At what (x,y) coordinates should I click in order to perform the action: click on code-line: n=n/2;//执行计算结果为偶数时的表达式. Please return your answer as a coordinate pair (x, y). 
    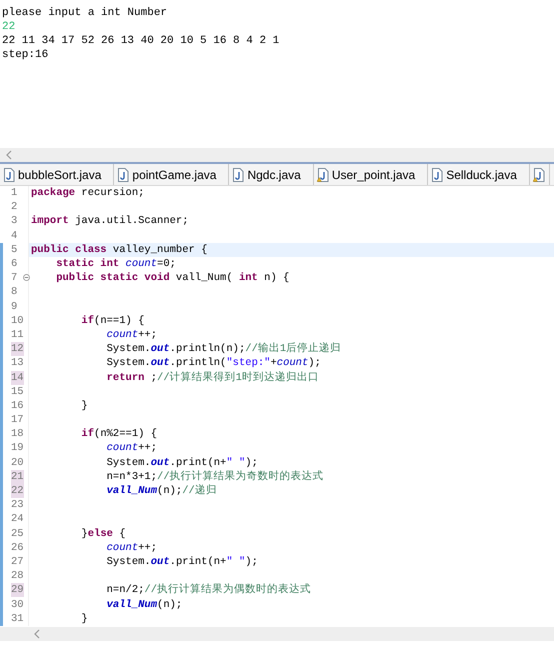
    Looking at the image, I should click on (209, 590).